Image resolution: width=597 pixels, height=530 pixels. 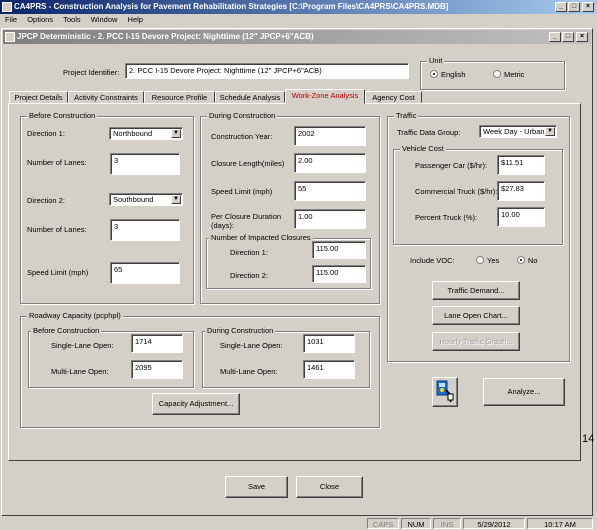 What do you see at coordinates (57, 162) in the screenshot?
I see `before-lanes1-label: Number of Lanes:` at bounding box center [57, 162].